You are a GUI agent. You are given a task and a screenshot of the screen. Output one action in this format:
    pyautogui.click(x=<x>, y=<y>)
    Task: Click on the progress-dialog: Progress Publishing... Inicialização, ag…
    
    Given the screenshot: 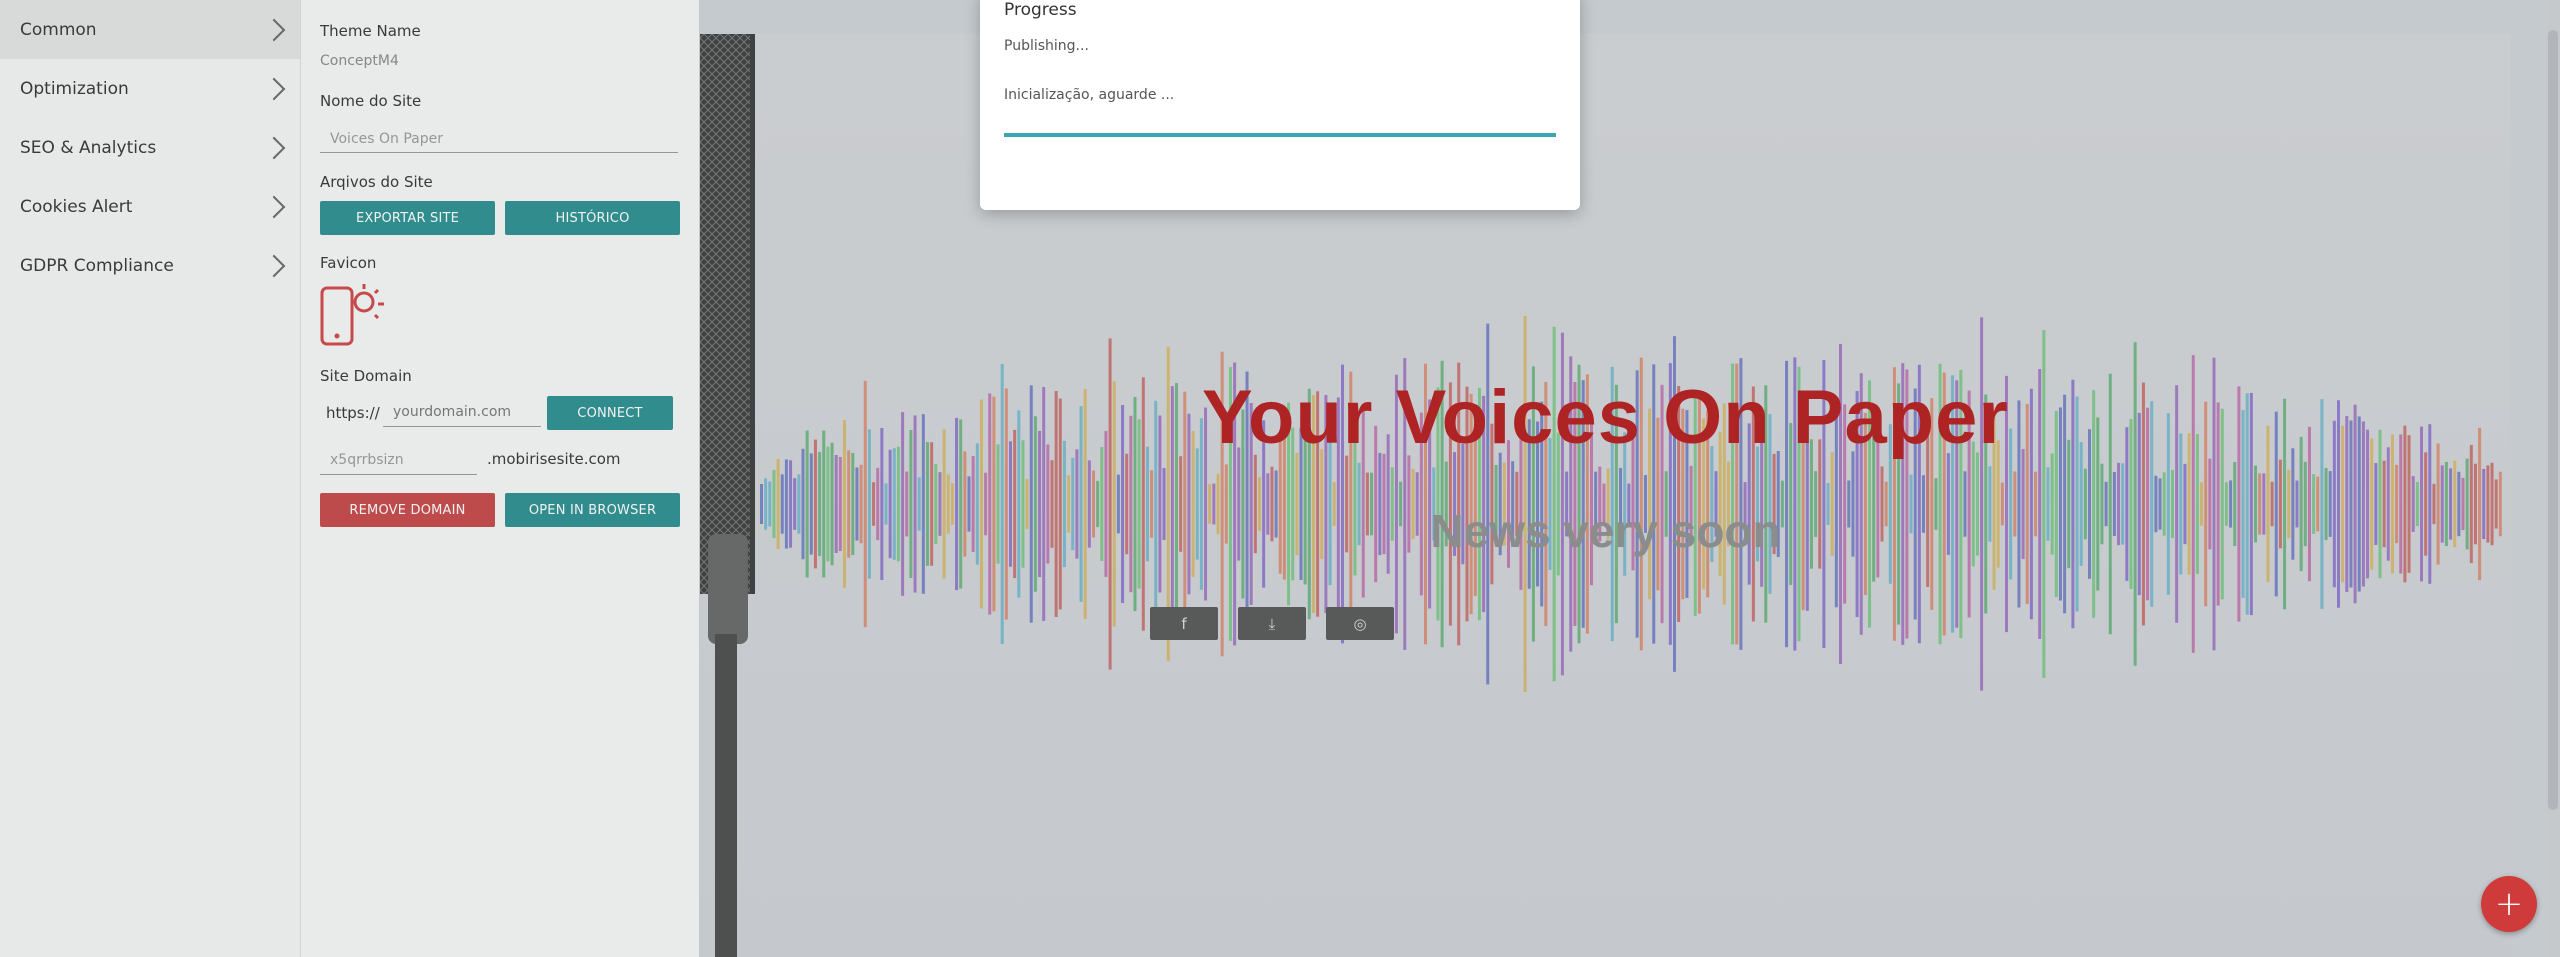 What is the action you would take?
    pyautogui.click(x=1280, y=105)
    